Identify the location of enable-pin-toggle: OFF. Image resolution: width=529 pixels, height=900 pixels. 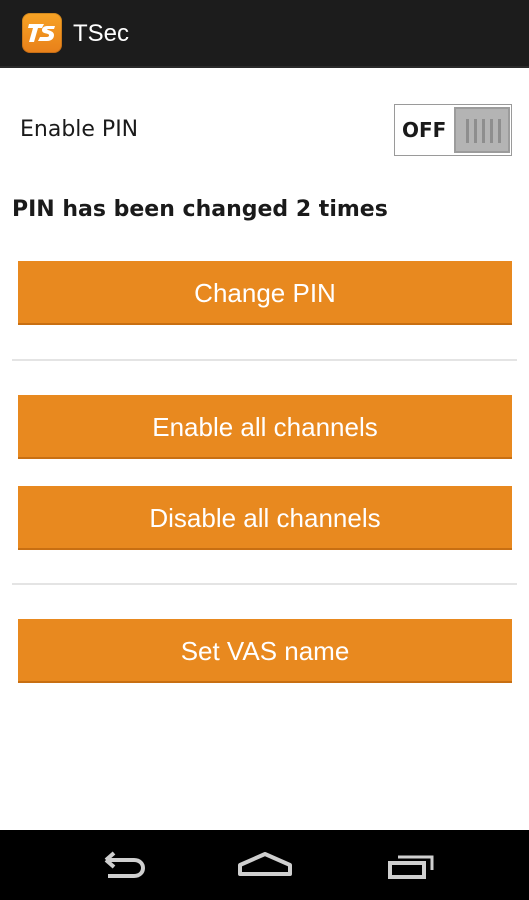
(453, 130).